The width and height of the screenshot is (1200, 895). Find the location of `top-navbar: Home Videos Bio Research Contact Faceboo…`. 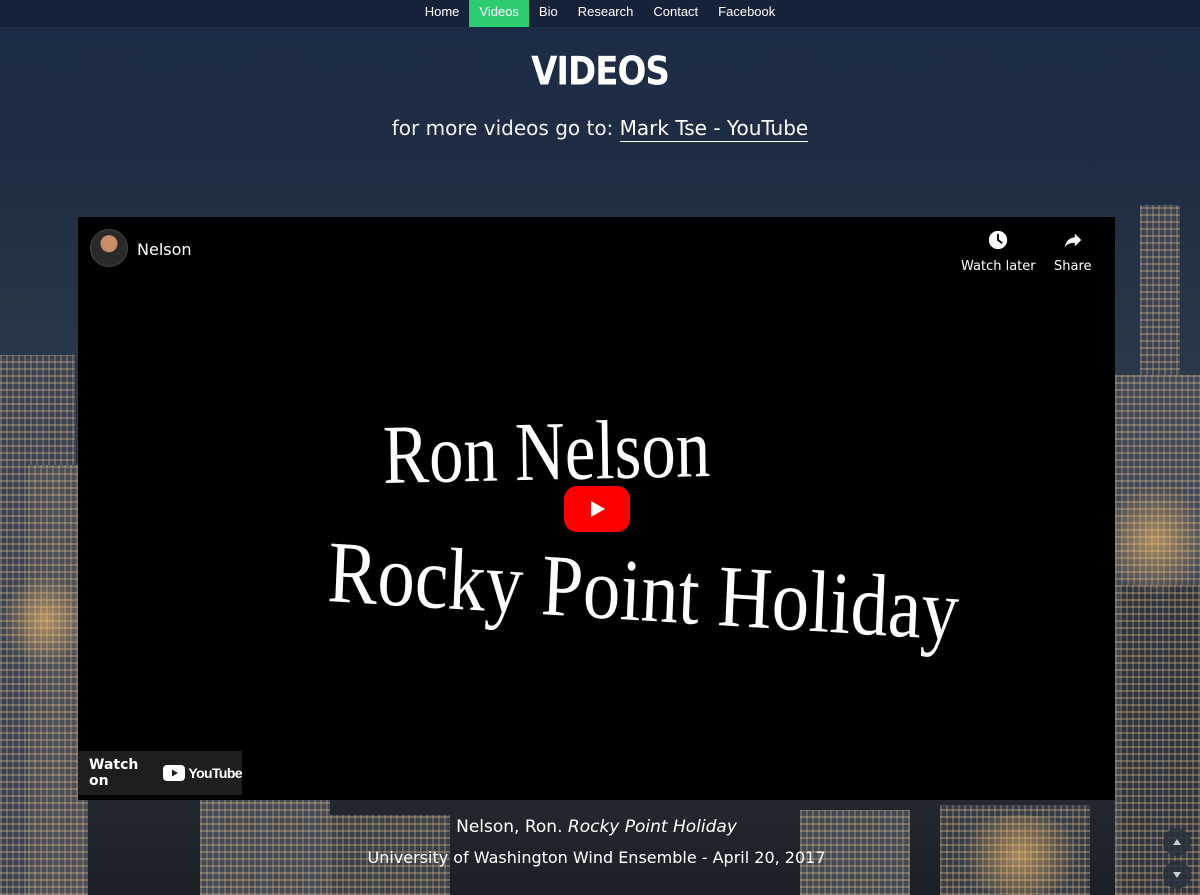

top-navbar: Home Videos Bio Research Contact Faceboo… is located at coordinates (600, 13).